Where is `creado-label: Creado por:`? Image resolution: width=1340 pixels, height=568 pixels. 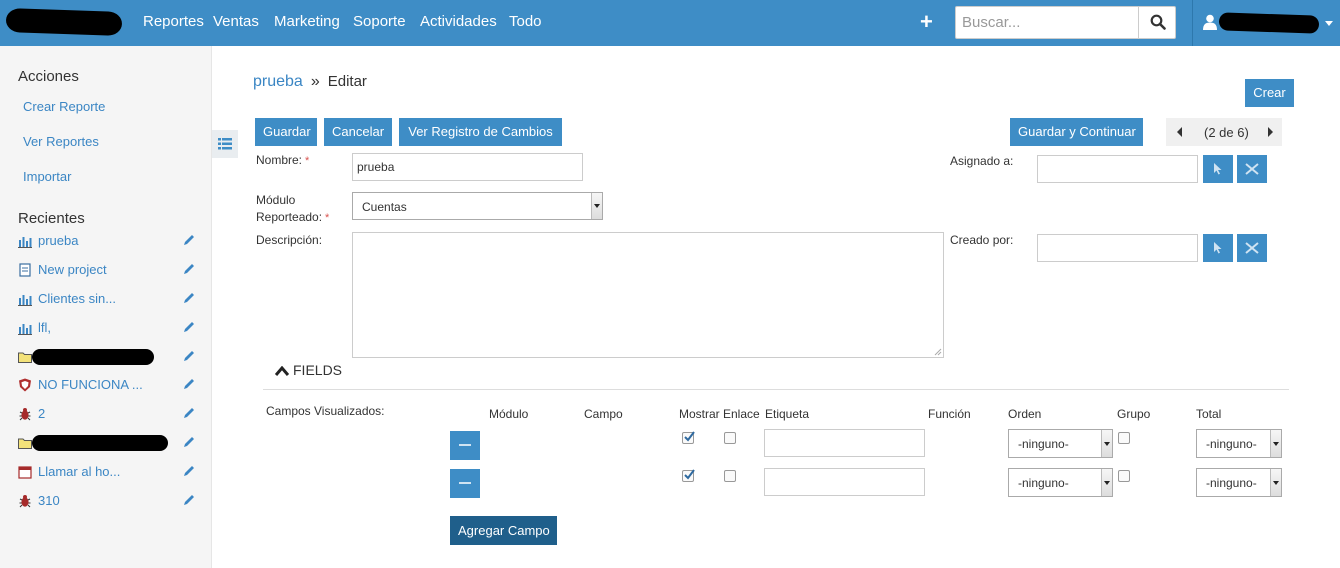
creado-label: Creado por: is located at coordinates (982, 240).